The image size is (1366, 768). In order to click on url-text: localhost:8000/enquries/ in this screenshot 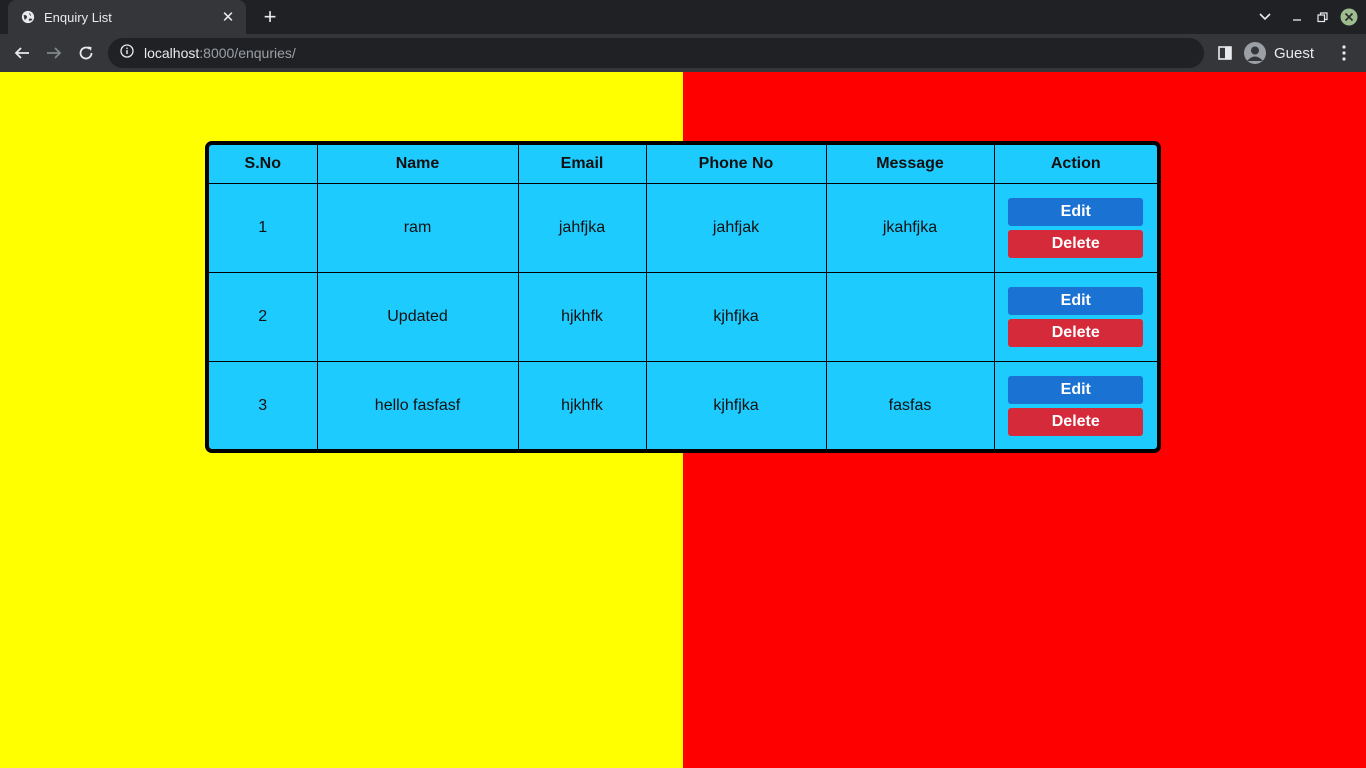, I will do `click(220, 53)`.